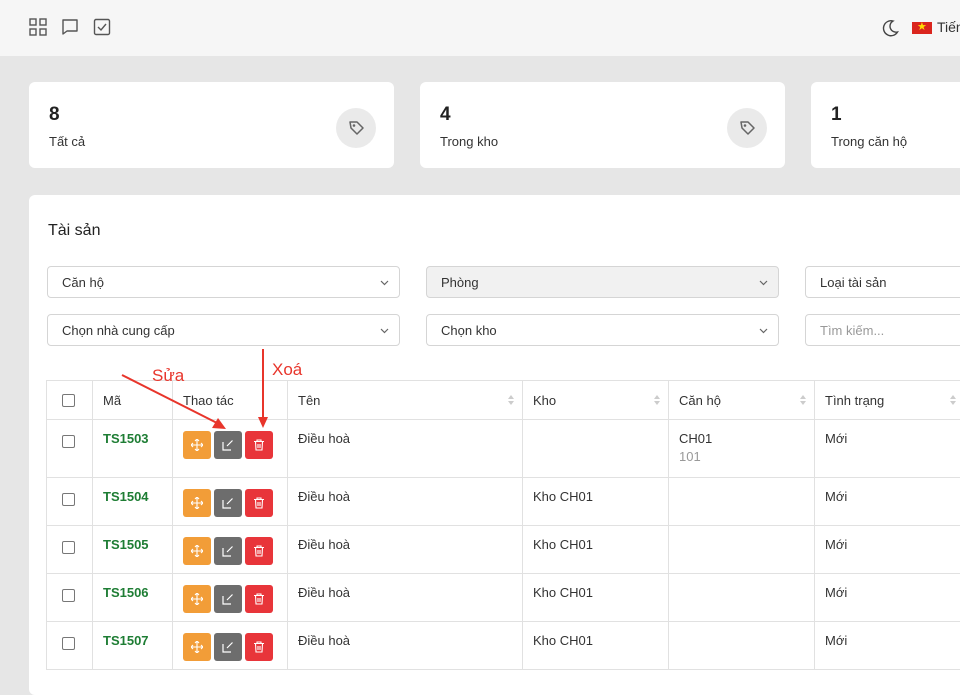  What do you see at coordinates (503, 598) in the screenshot?
I see `table-row: TS1506 Điều hoà Kho CH01 Mới` at bounding box center [503, 598].